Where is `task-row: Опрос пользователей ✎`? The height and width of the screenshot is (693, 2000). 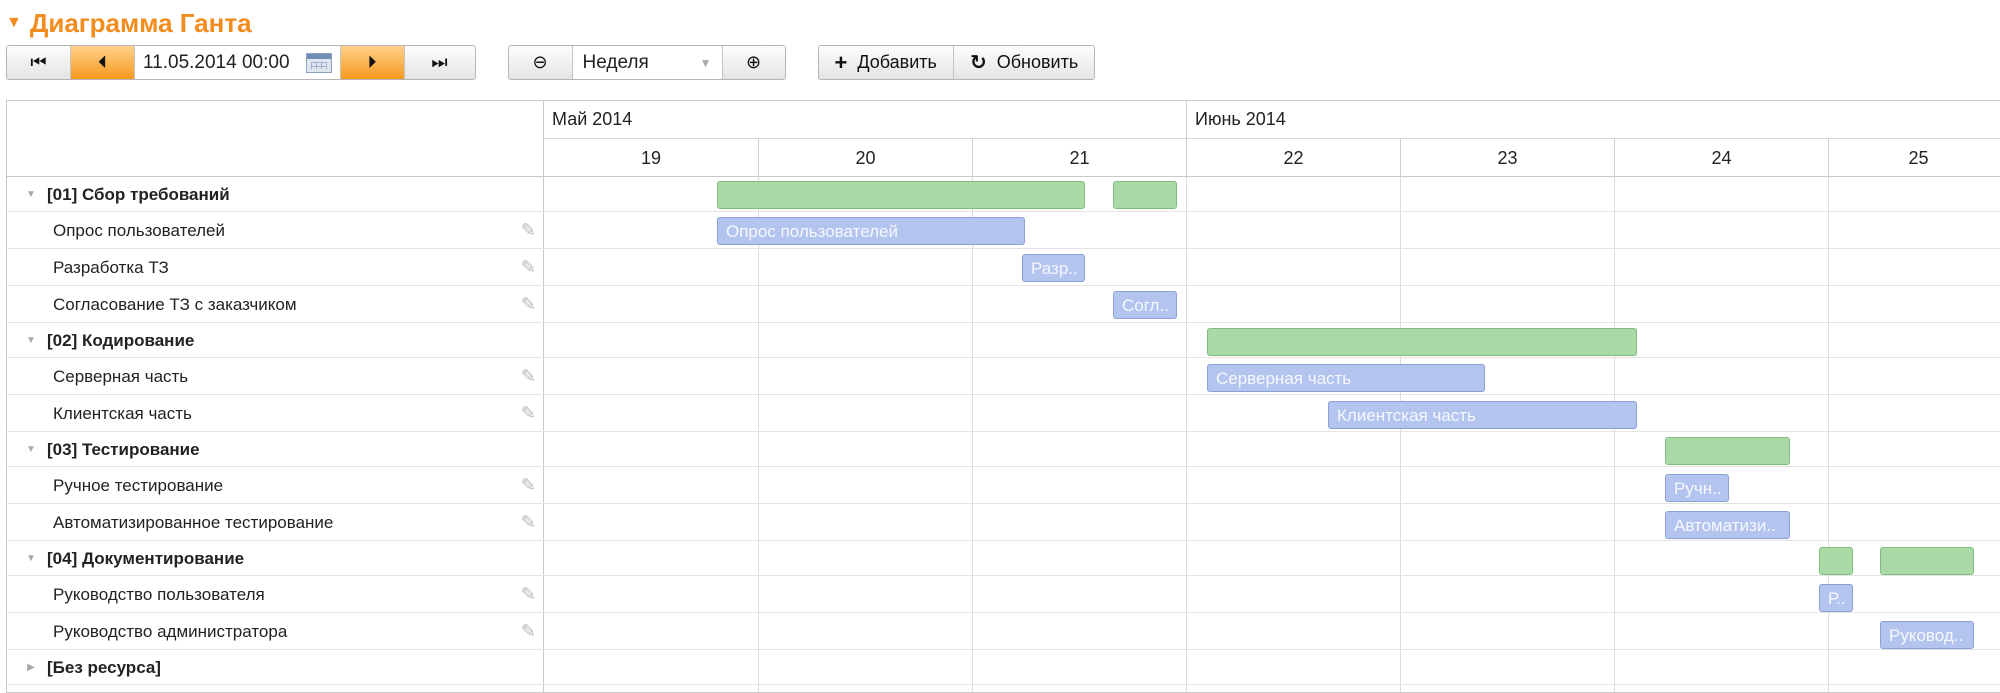 task-row: Опрос пользователей ✎ is located at coordinates (275, 230).